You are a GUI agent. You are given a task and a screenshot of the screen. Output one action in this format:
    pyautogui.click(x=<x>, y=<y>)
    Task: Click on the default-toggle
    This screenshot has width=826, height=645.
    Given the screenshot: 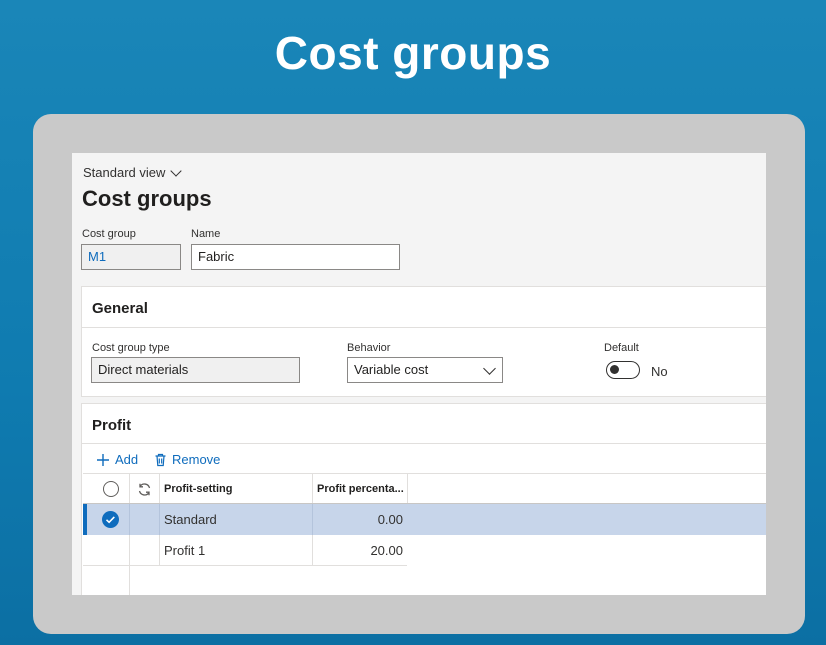 What is the action you would take?
    pyautogui.click(x=623, y=370)
    